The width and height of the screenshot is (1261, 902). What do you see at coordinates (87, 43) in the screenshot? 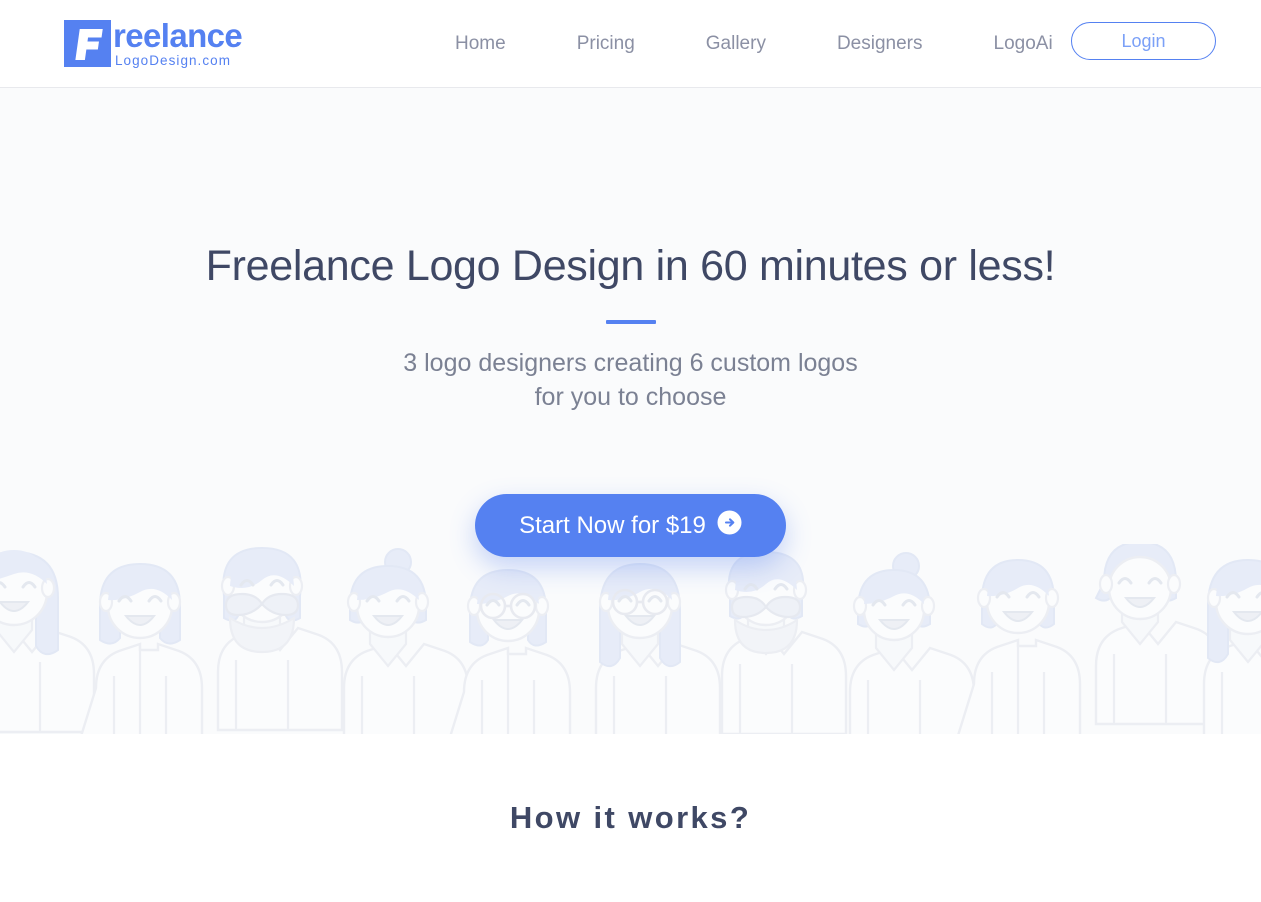
I see `logo-mark-icon` at bounding box center [87, 43].